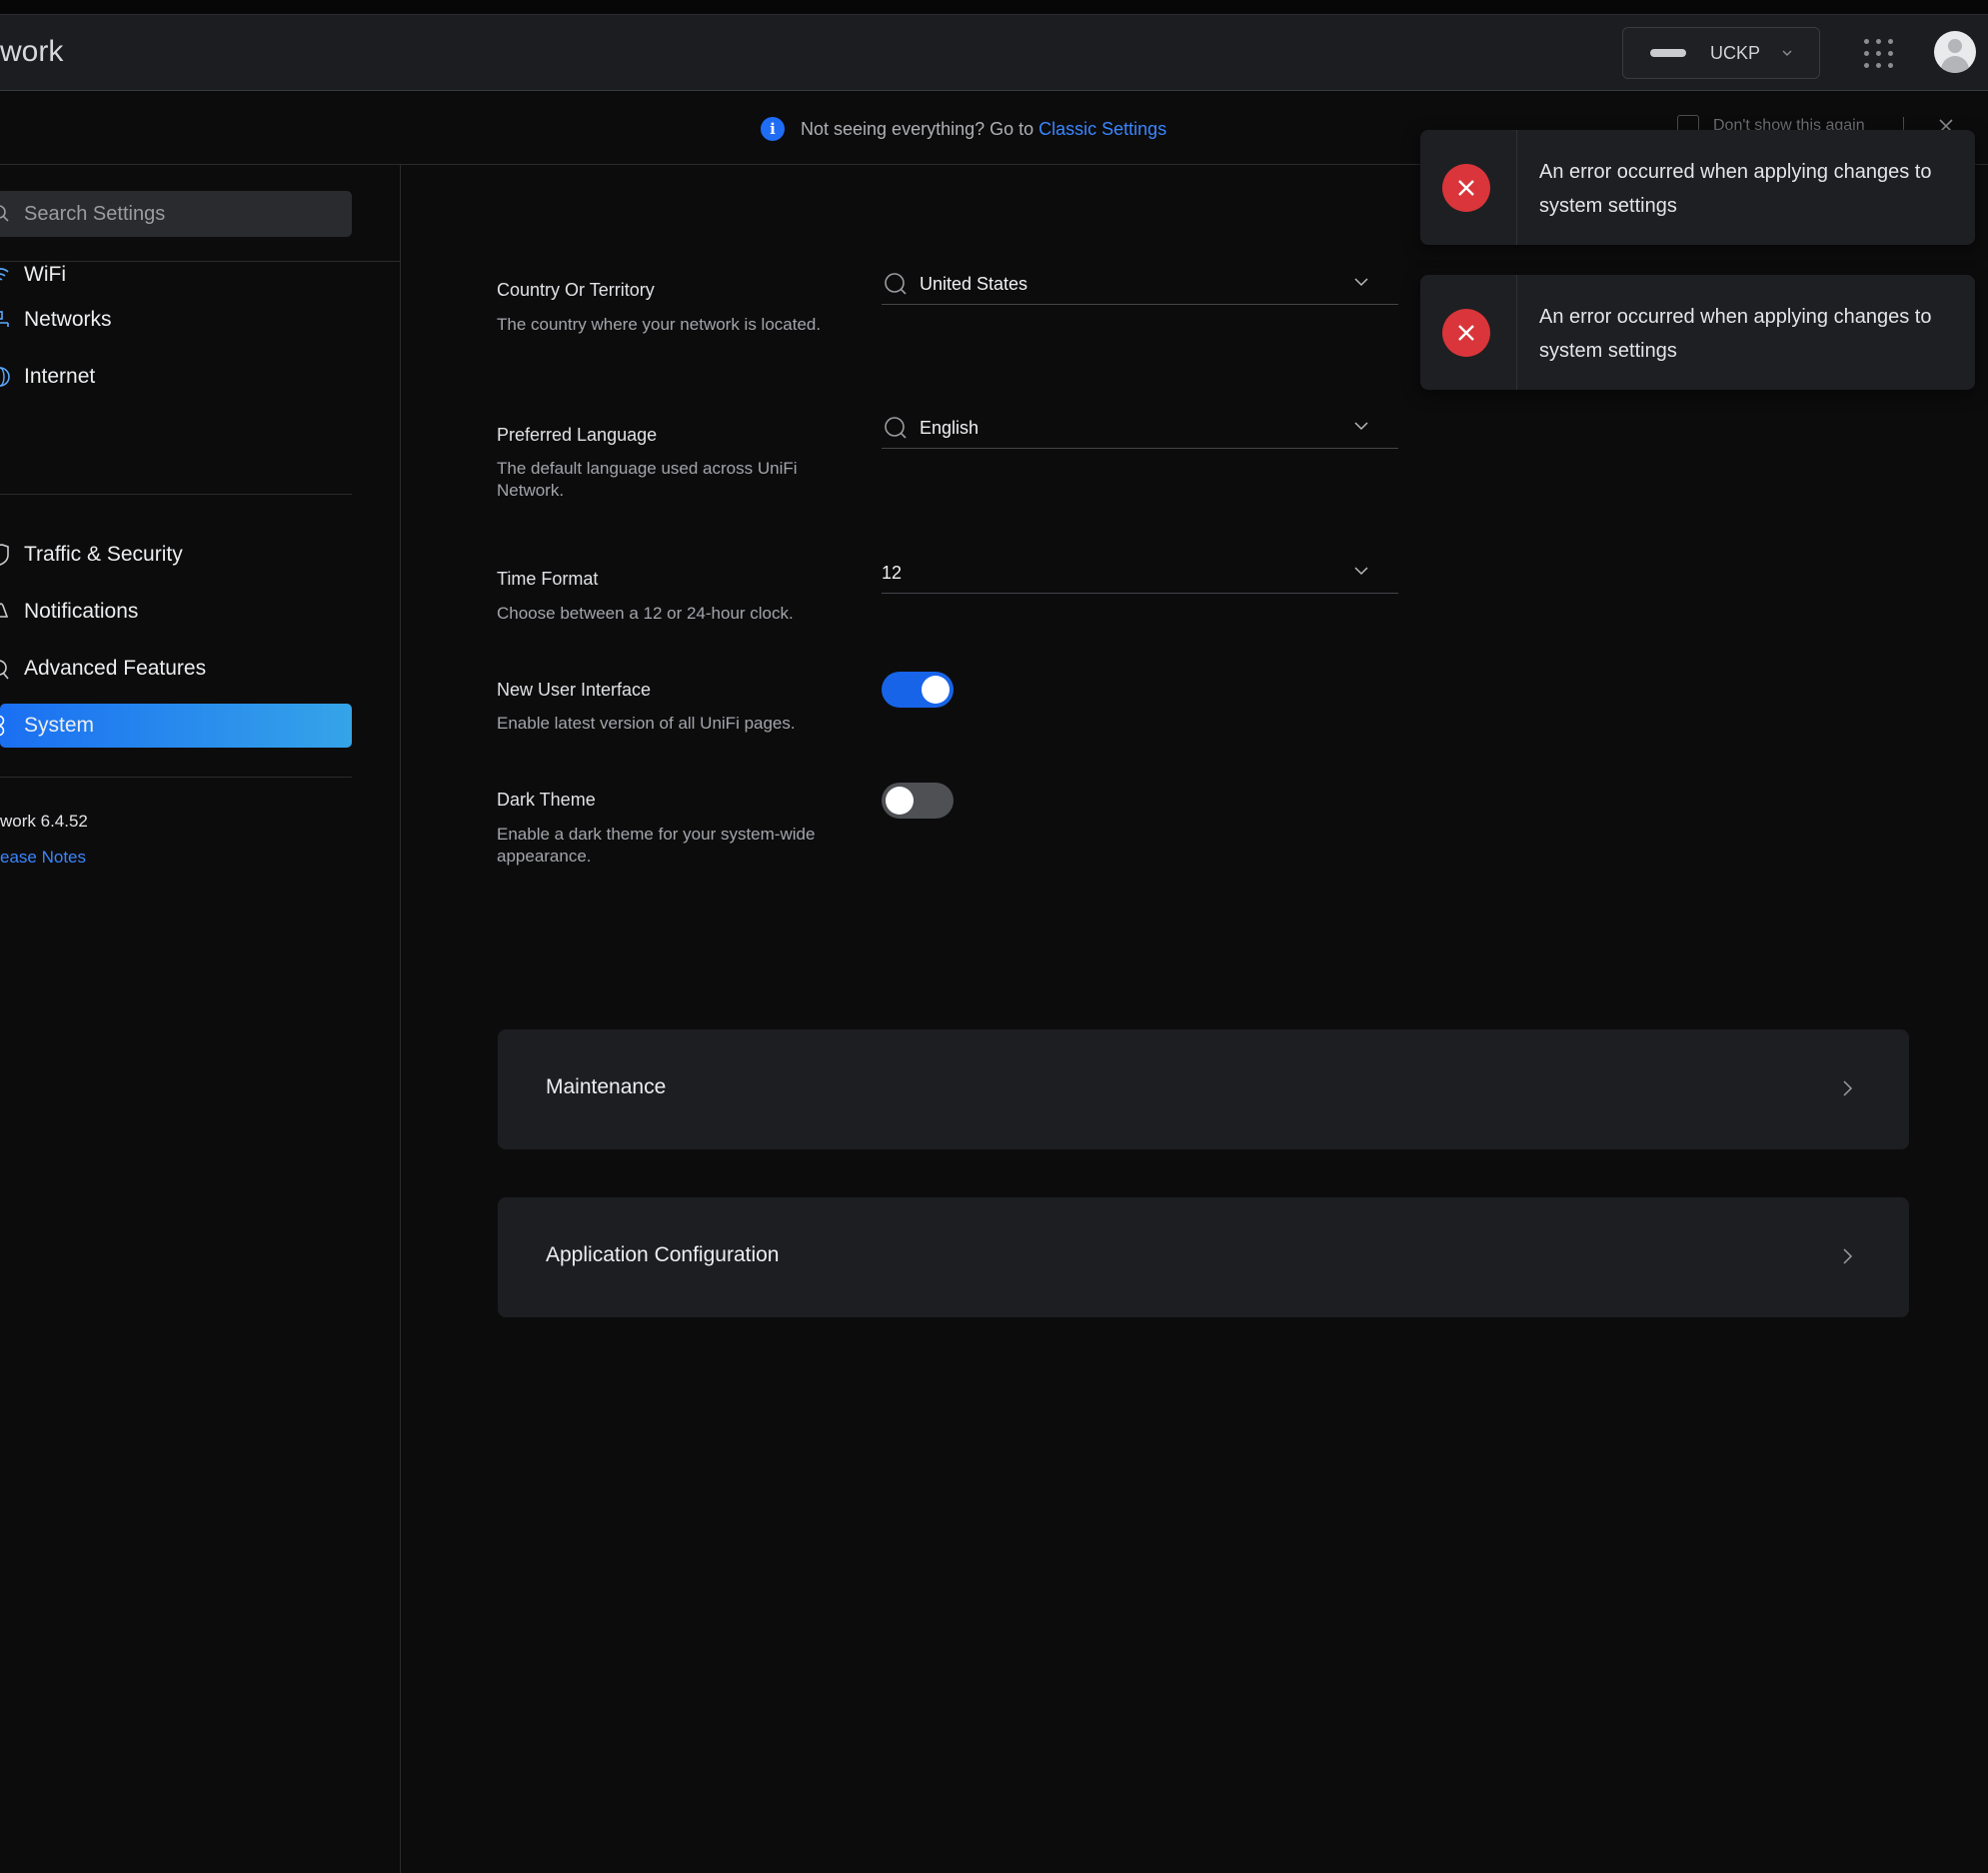 This screenshot has height=1873, width=1988. I want to click on language-select: English, so click(1140, 428).